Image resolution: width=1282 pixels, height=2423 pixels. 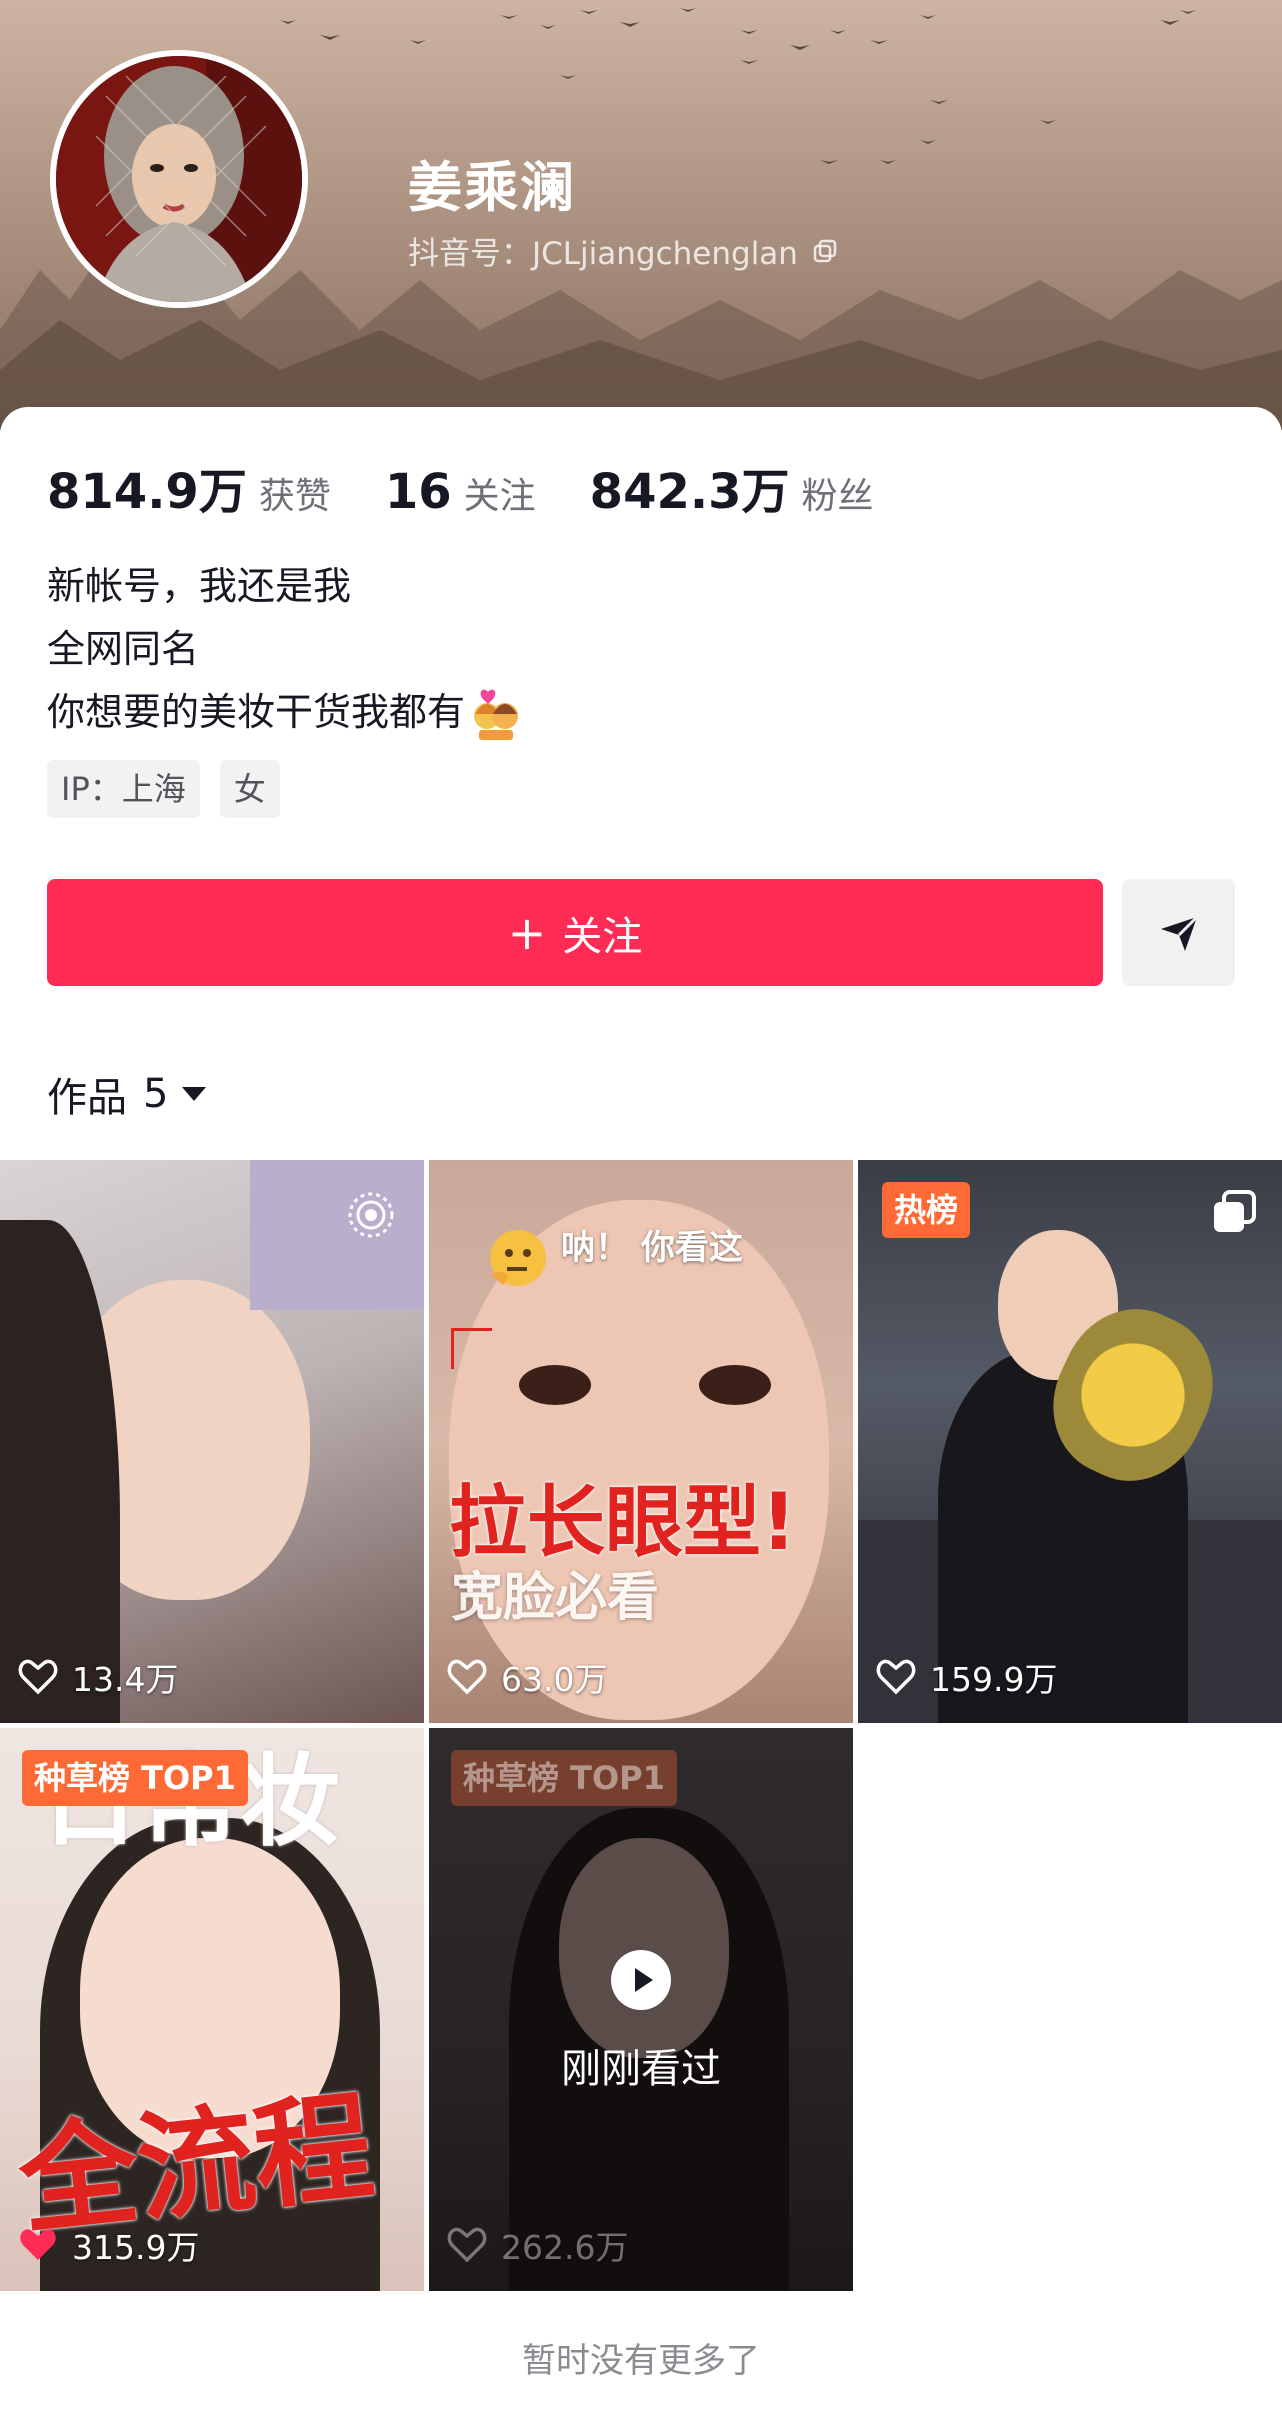 I want to click on video-2-corner-marker, so click(x=471, y=1348).